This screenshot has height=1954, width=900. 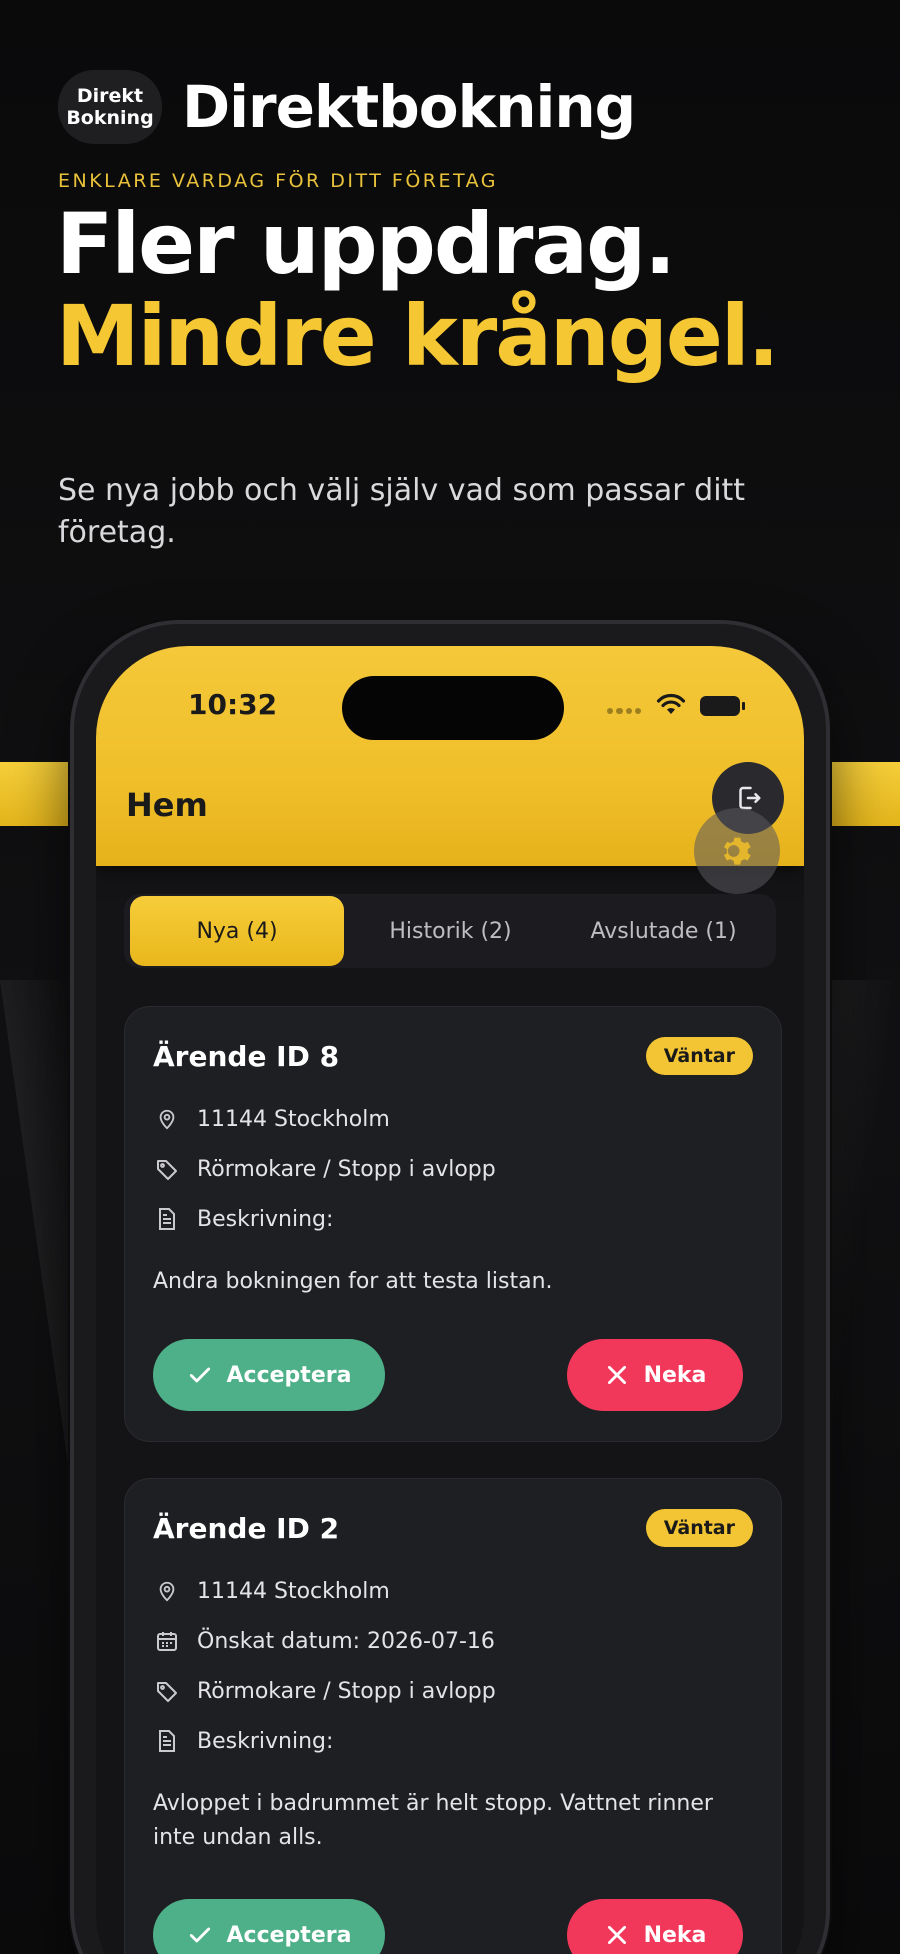 I want to click on card-title: Ärende ID 2, so click(x=246, y=1528).